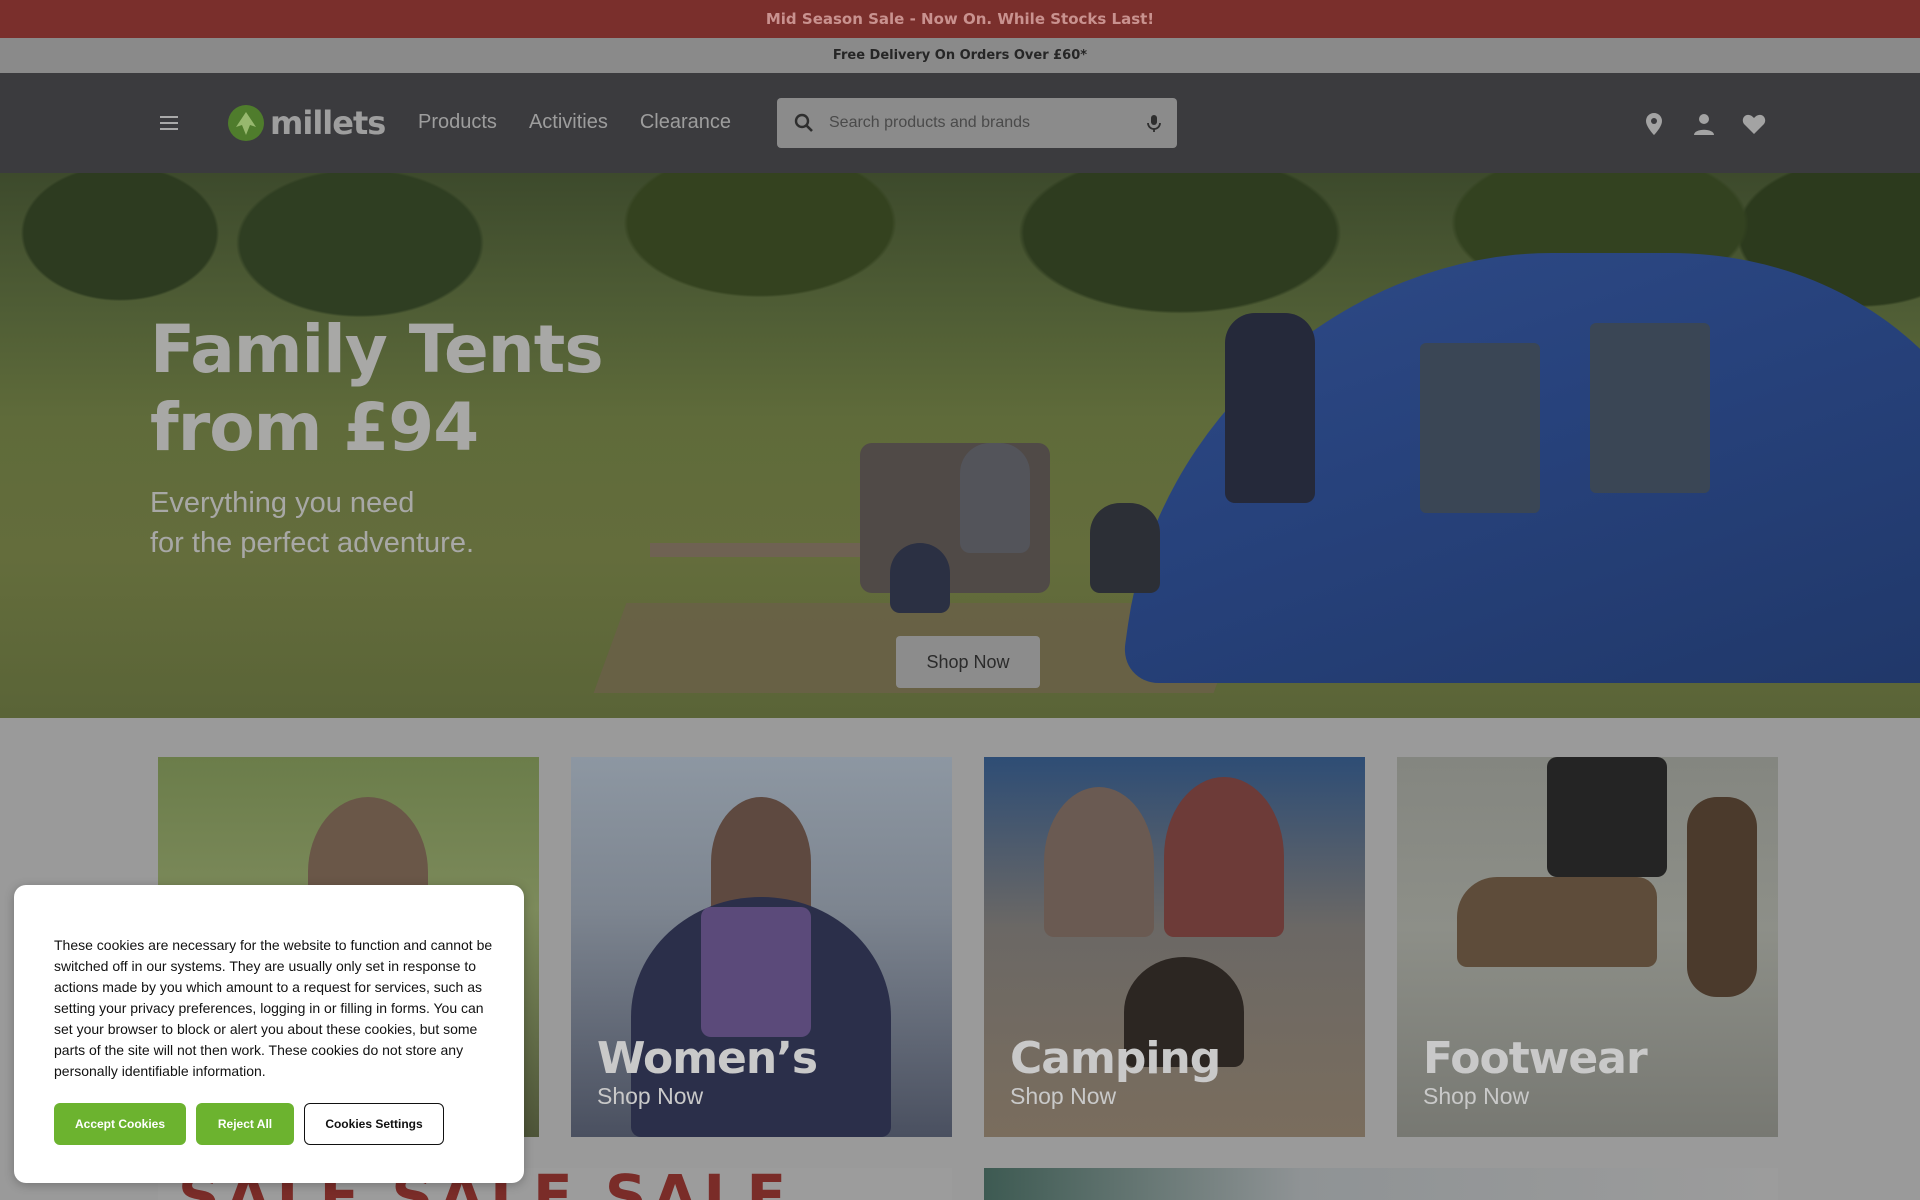  I want to click on tile-title: Camping, so click(1115, 1058).